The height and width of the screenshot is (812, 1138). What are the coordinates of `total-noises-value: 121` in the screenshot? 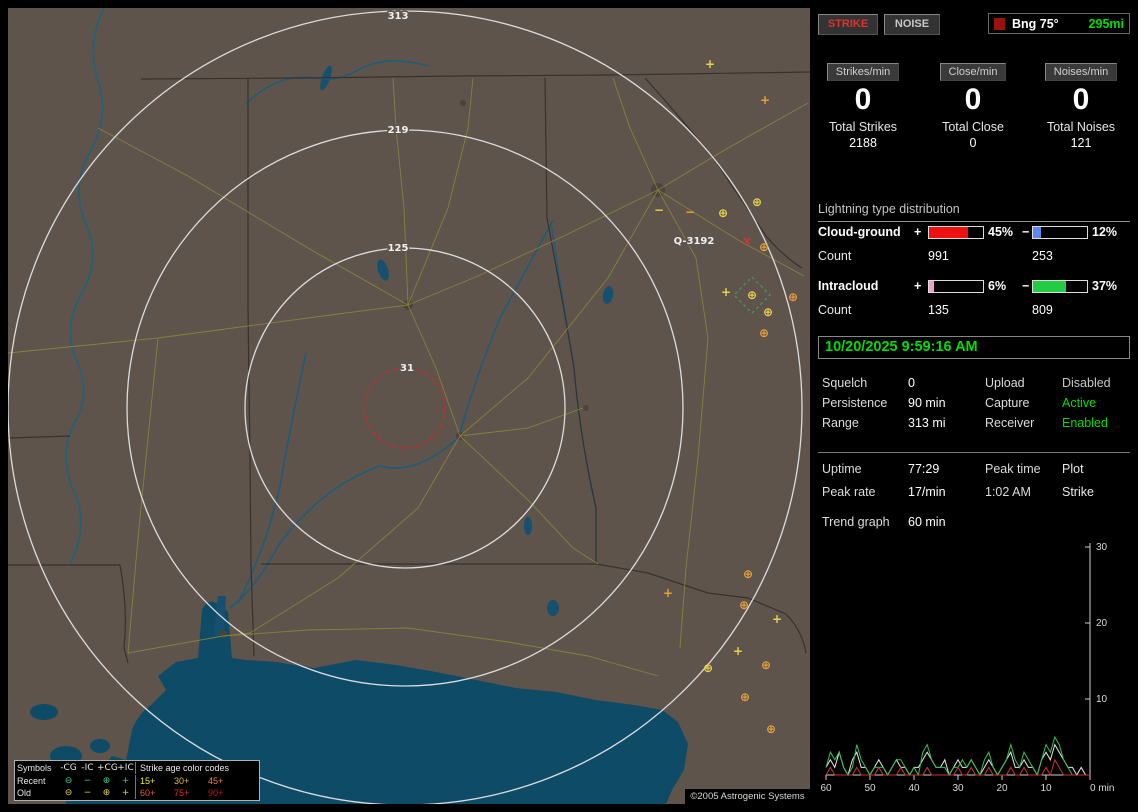 It's located at (1081, 143).